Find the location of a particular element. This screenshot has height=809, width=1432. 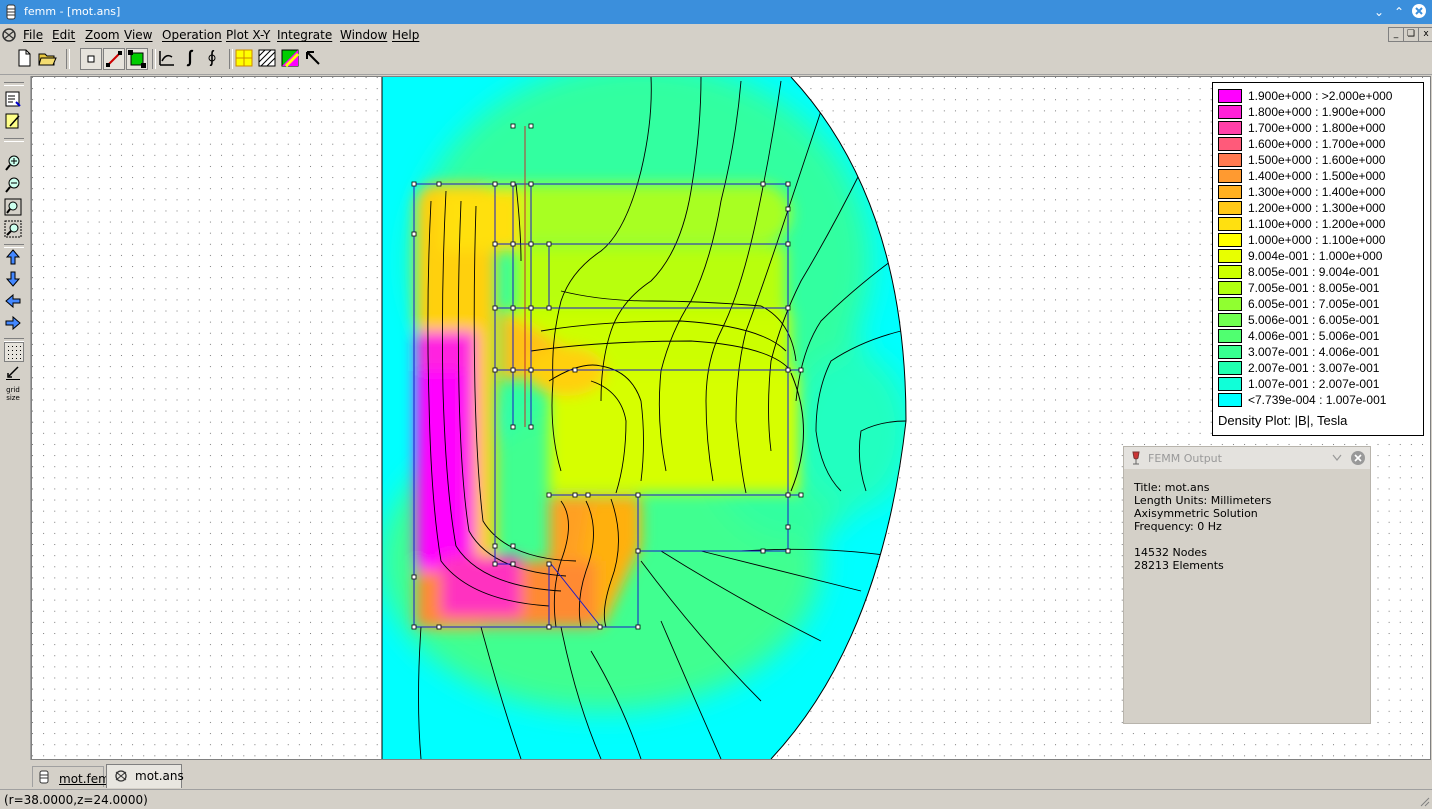

pencil-note-icon is located at coordinates (12, 121).